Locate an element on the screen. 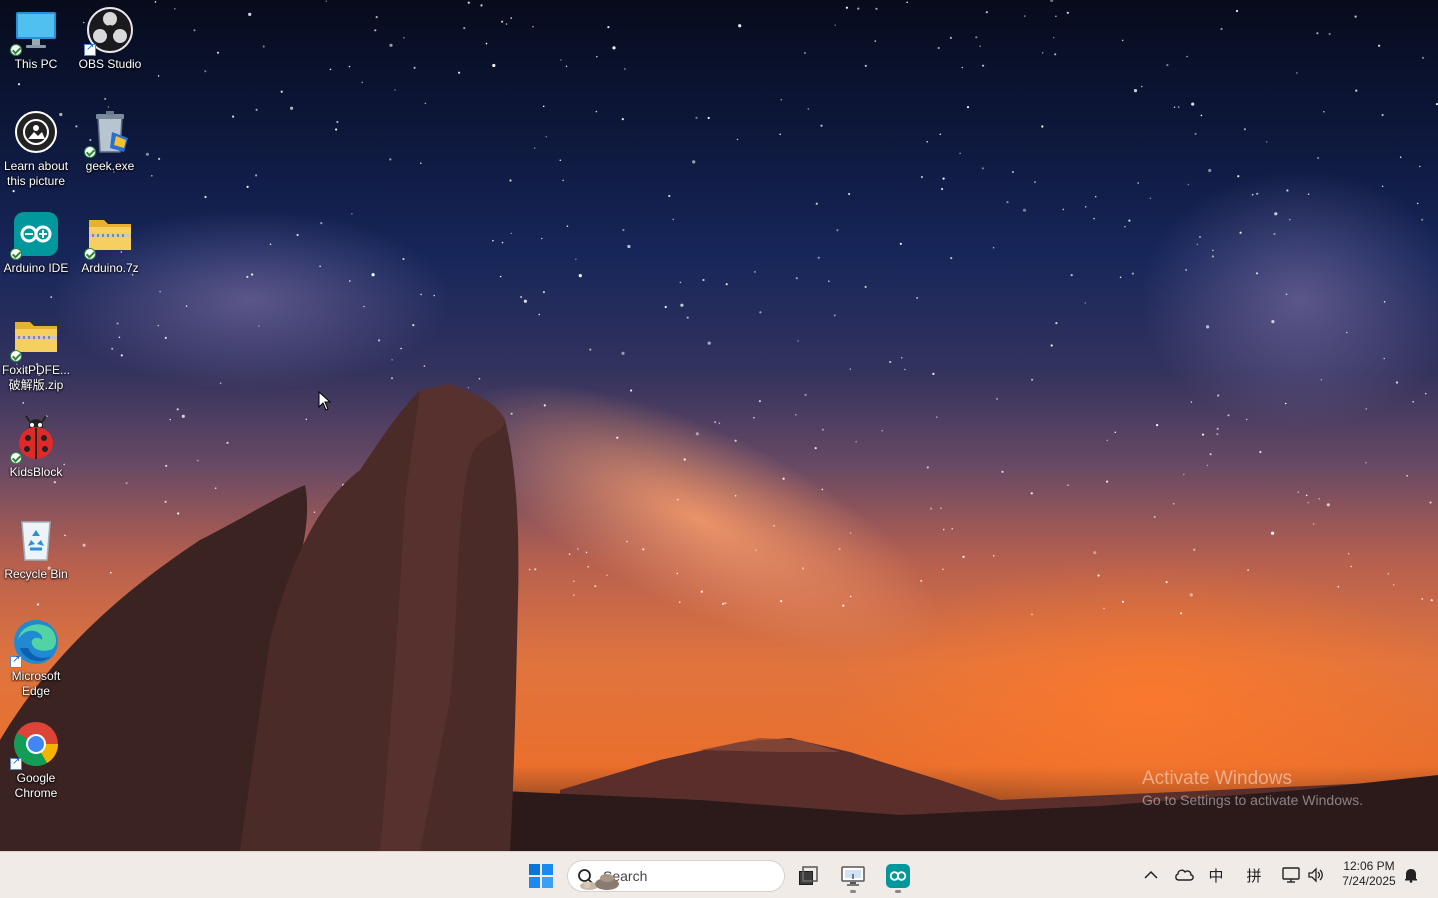  desktop-icon-geek-exe: geek.exe is located at coordinates (110, 141).